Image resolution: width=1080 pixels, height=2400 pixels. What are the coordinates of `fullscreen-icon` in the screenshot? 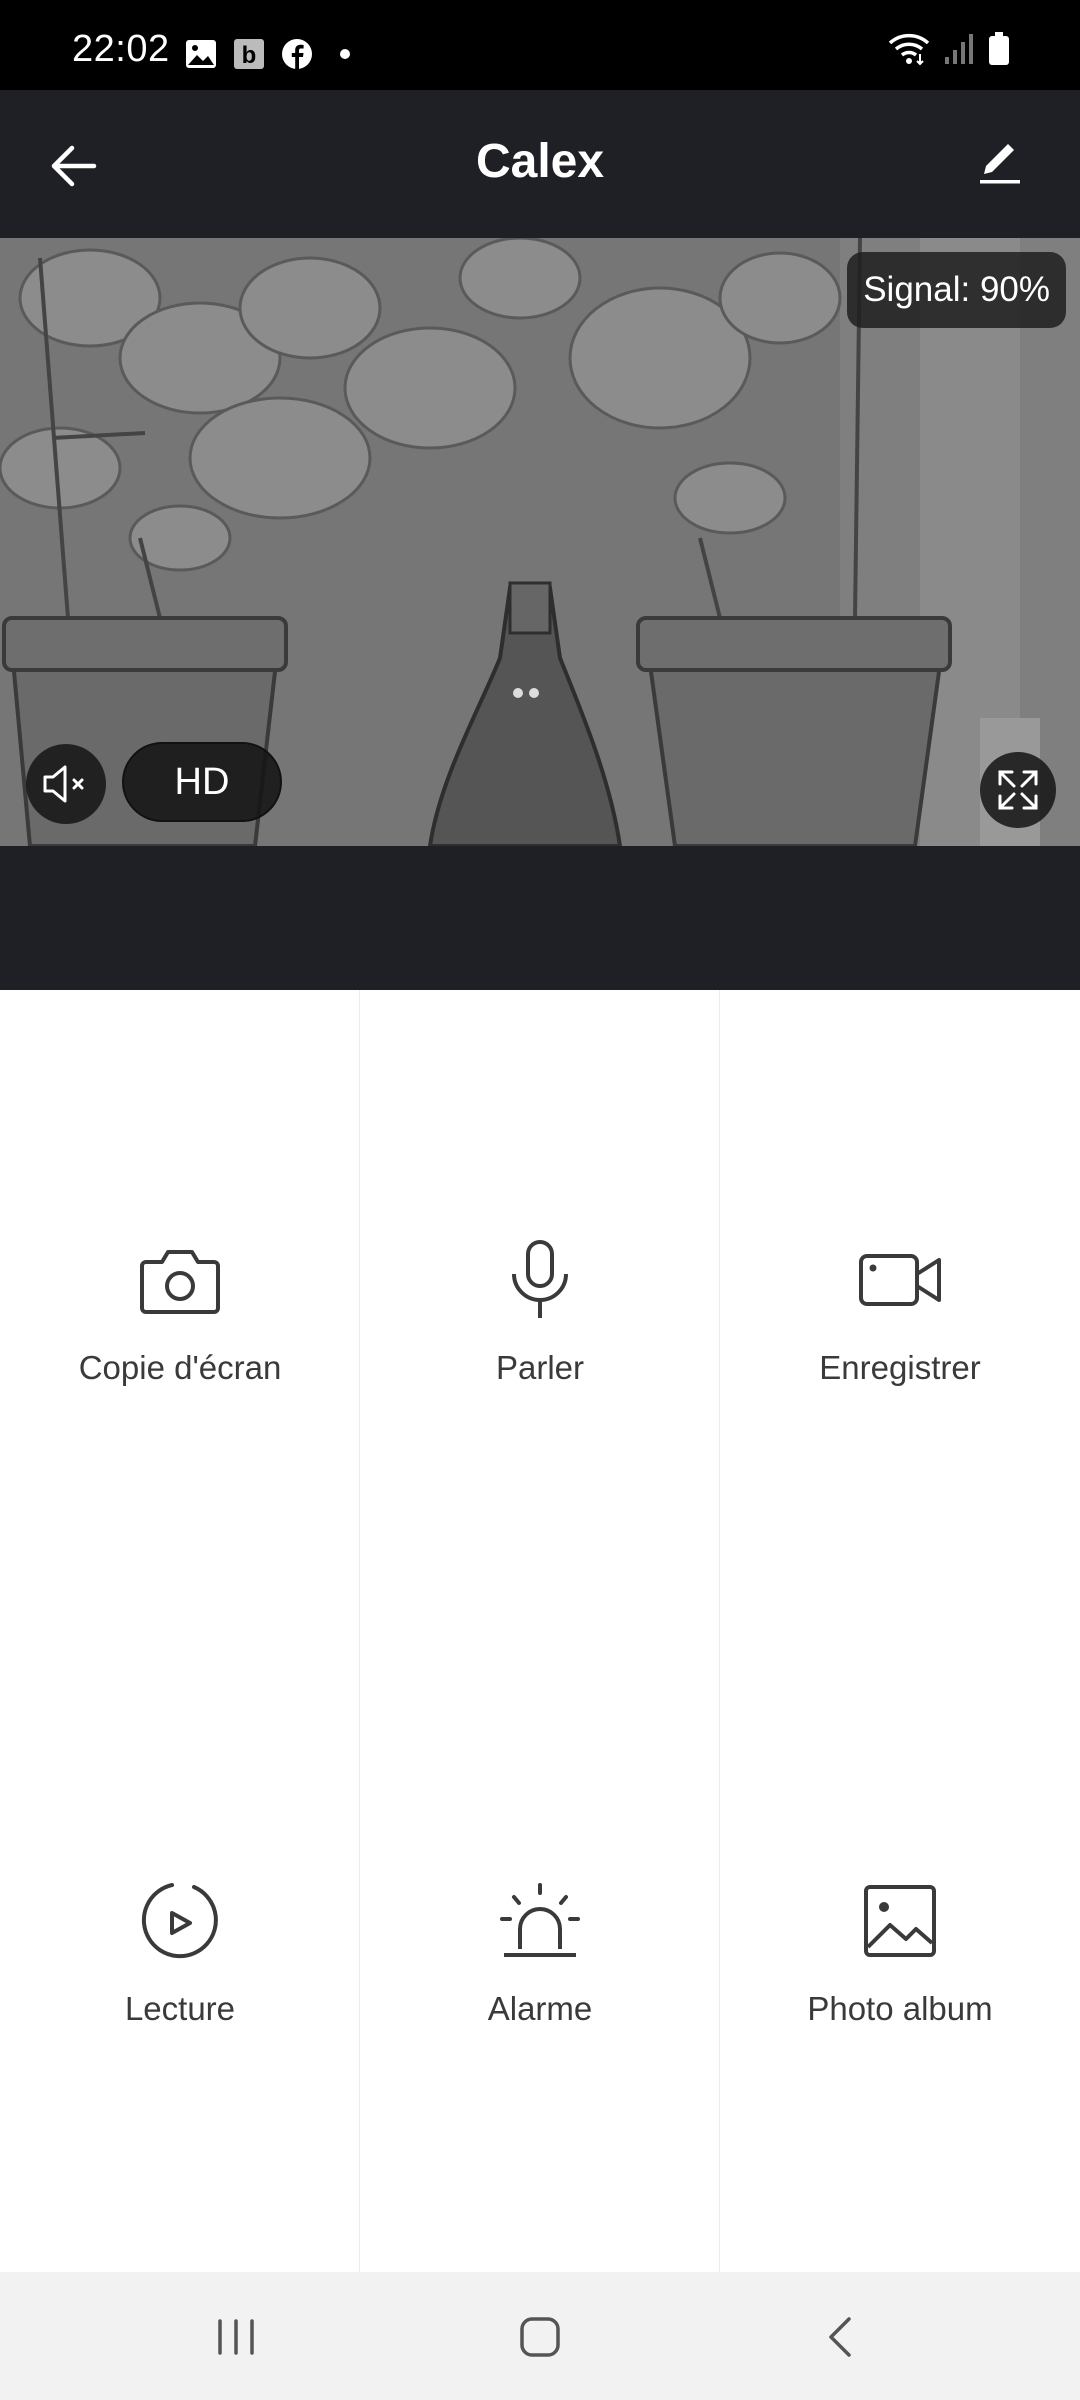 It's located at (1018, 790).